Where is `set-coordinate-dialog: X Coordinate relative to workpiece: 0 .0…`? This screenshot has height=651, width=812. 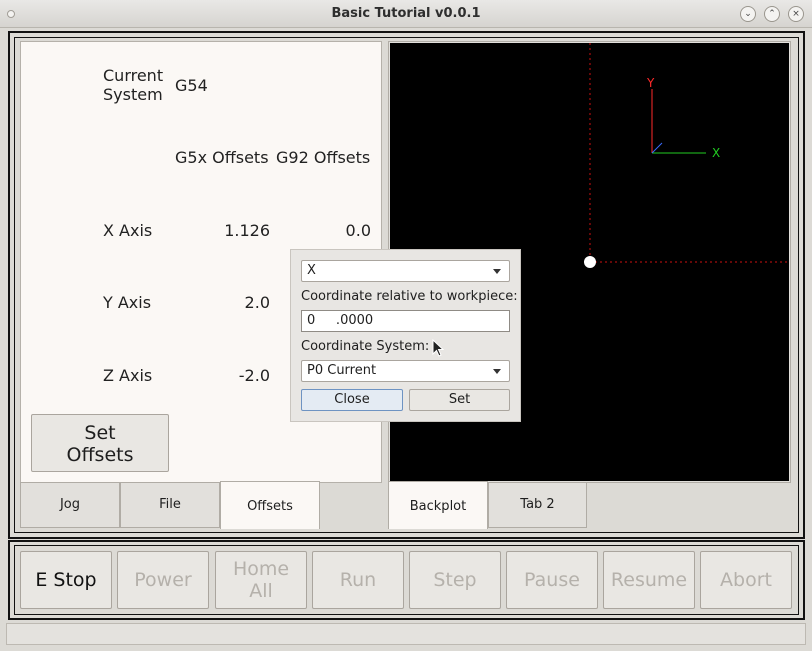
set-coordinate-dialog: X Coordinate relative to workpiece: 0 .0… is located at coordinates (405, 335).